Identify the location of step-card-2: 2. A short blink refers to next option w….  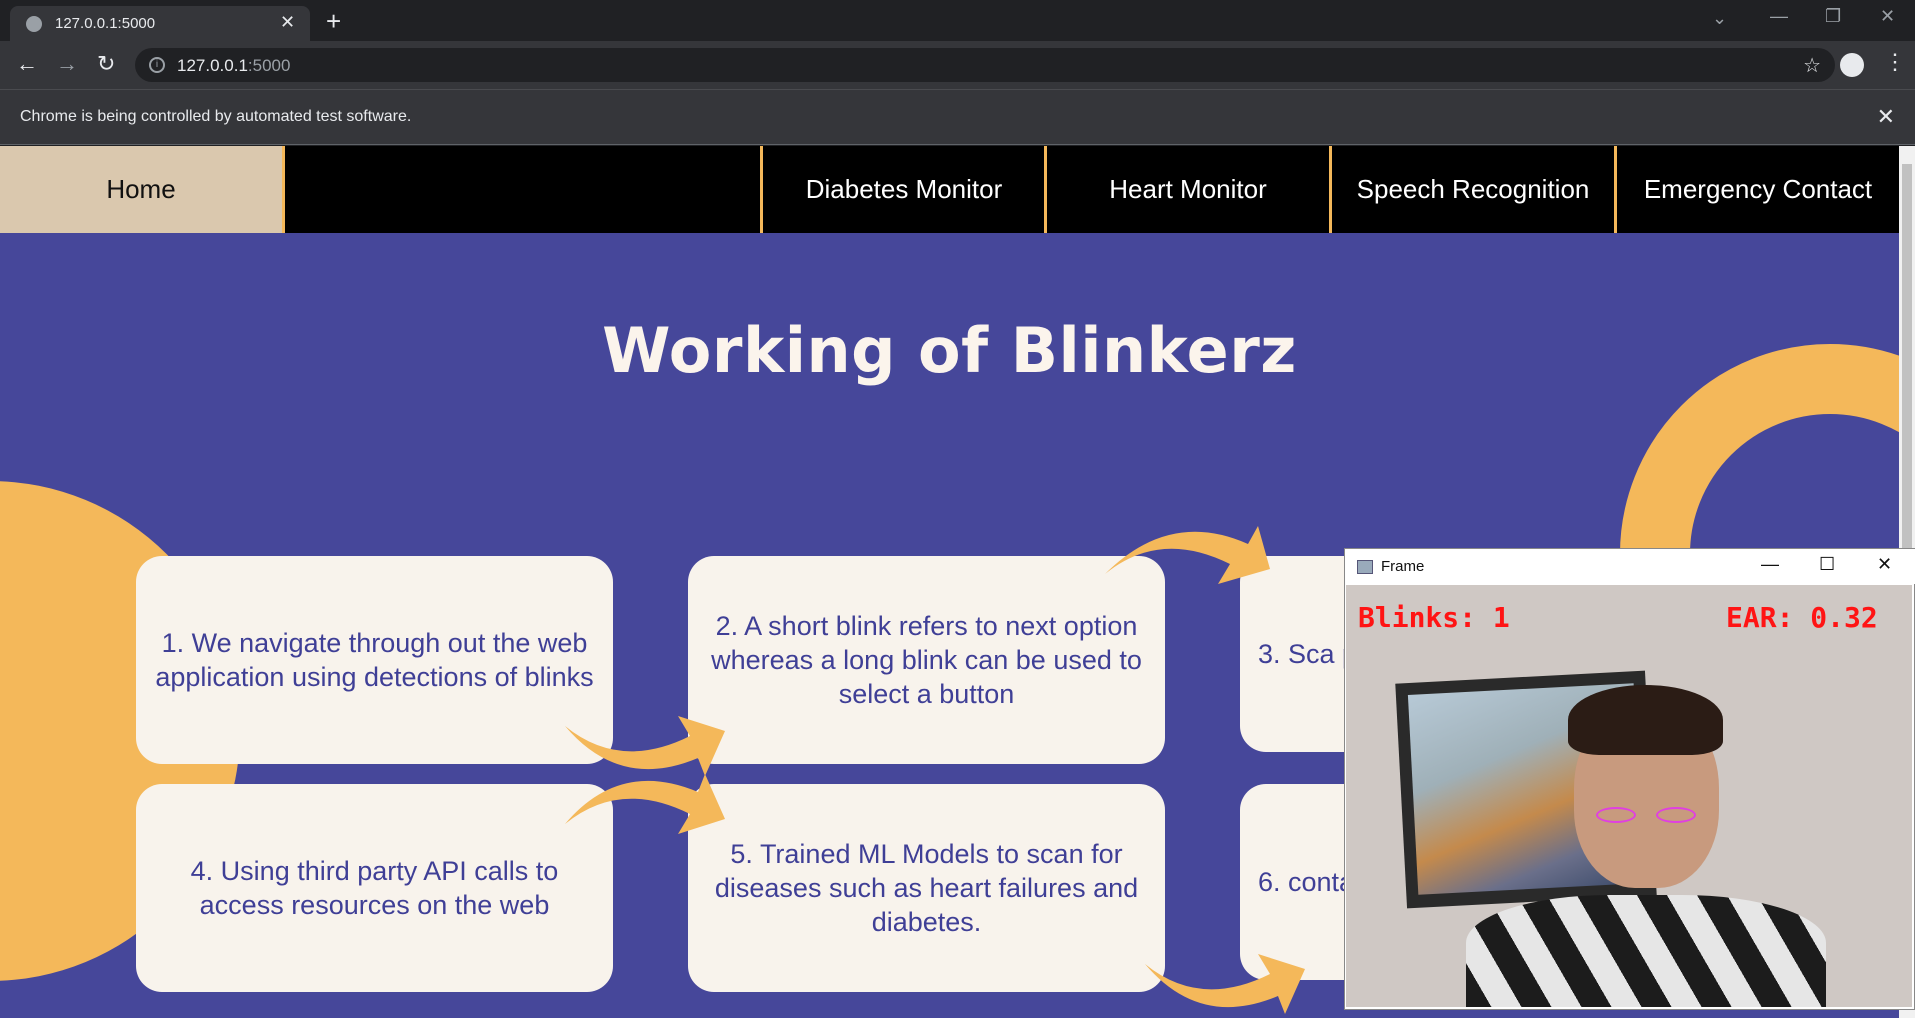
(926, 660).